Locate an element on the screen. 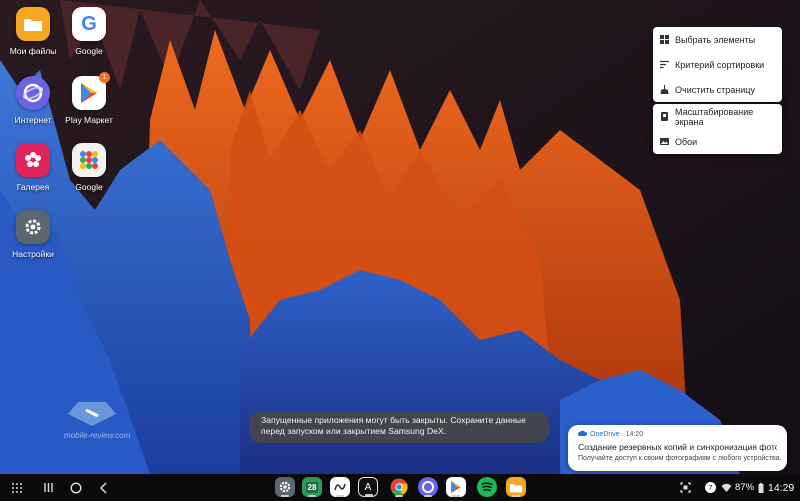 This screenshot has width=800, height=501. play-store-icon is located at coordinates (456, 487).